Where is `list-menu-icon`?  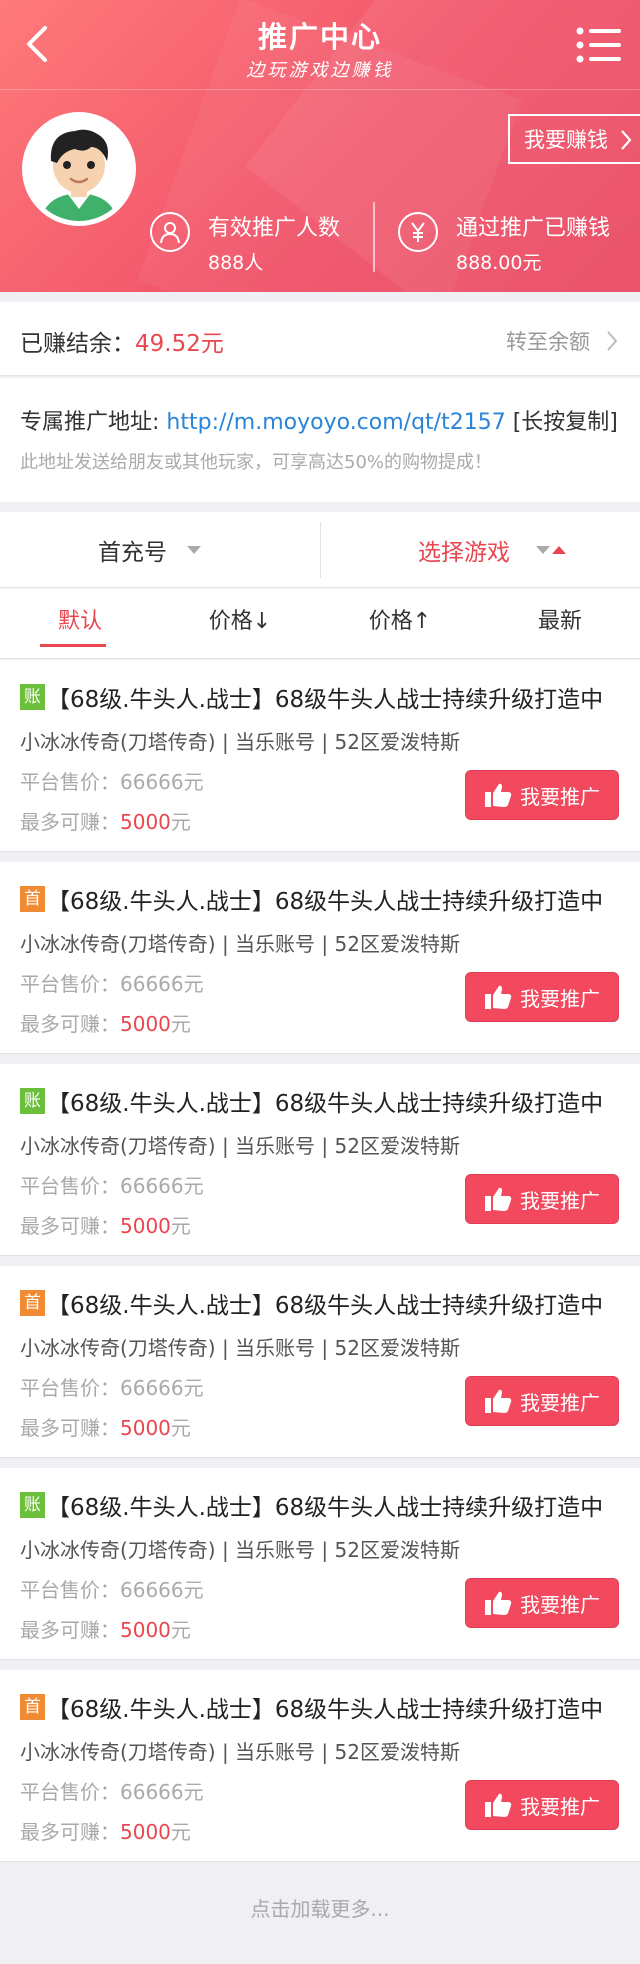 list-menu-icon is located at coordinates (598, 45).